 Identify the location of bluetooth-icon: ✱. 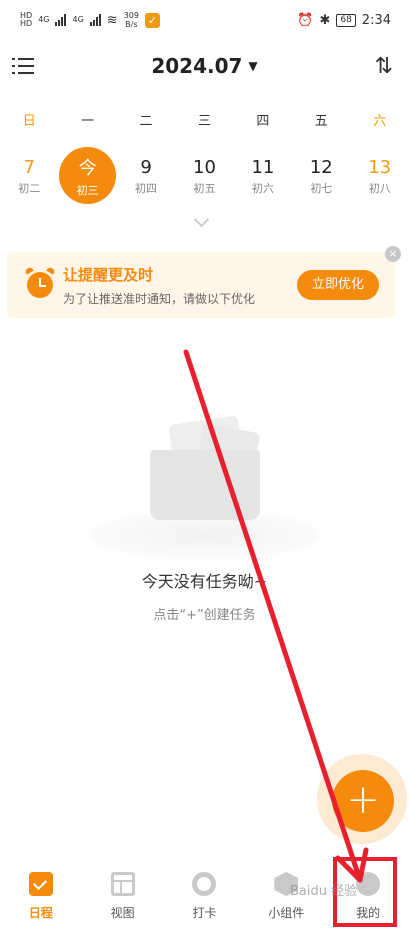
(325, 20).